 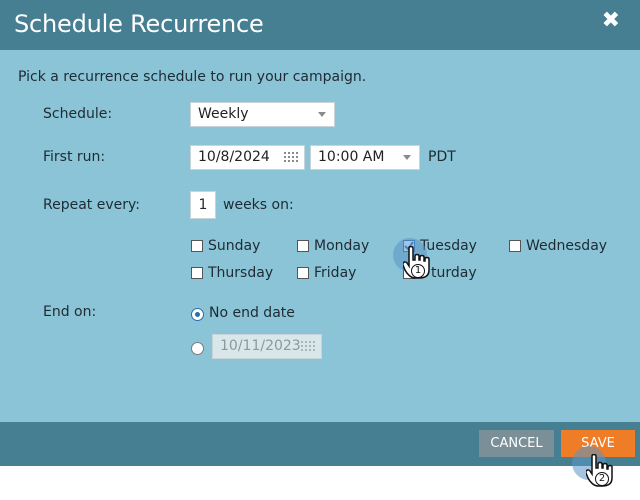 I want to click on day-label: Wednesday, so click(x=567, y=246).